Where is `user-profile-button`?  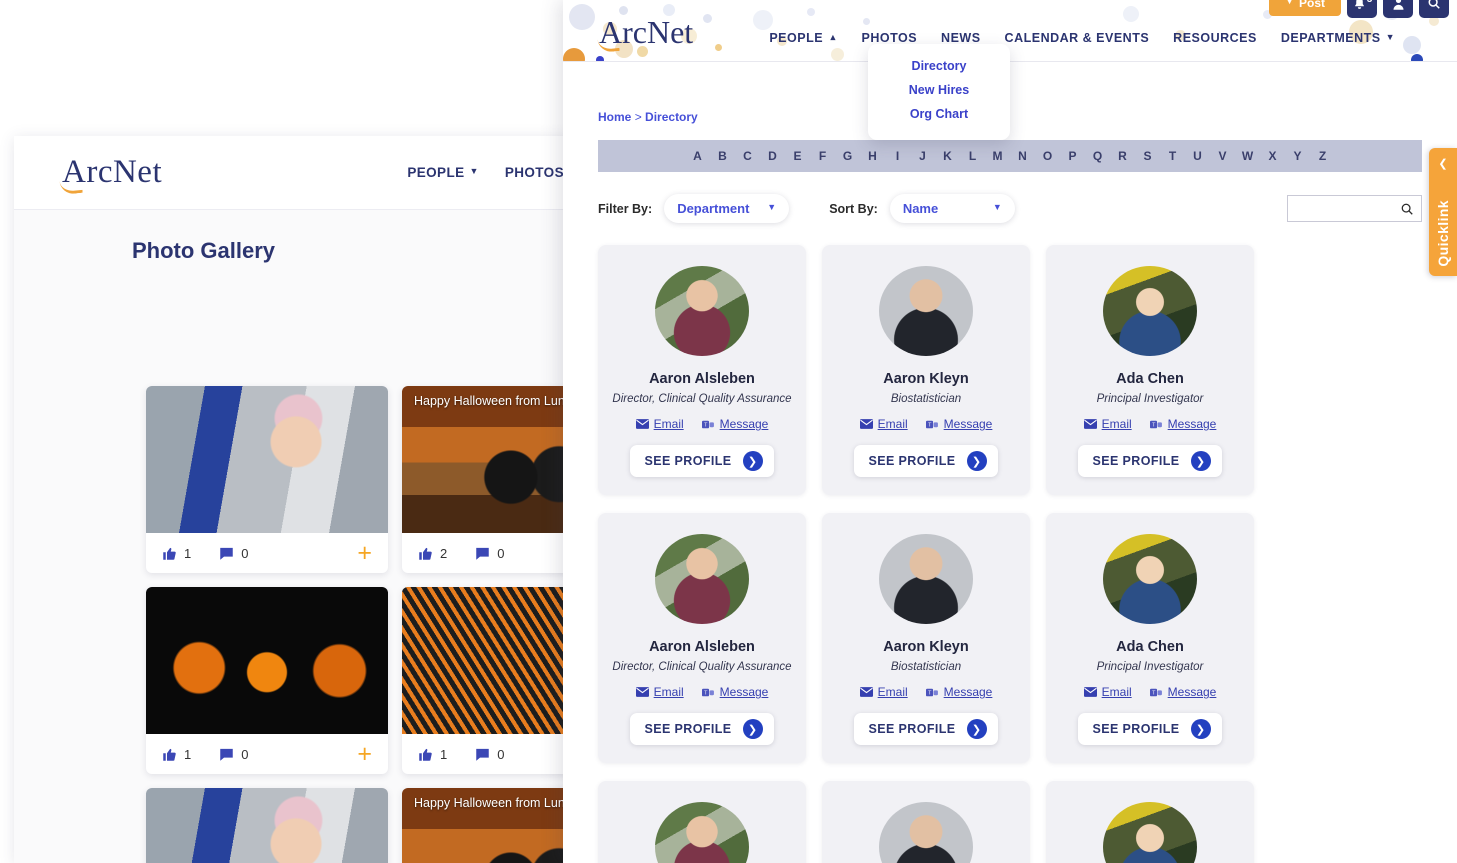 user-profile-button is located at coordinates (1398, 9).